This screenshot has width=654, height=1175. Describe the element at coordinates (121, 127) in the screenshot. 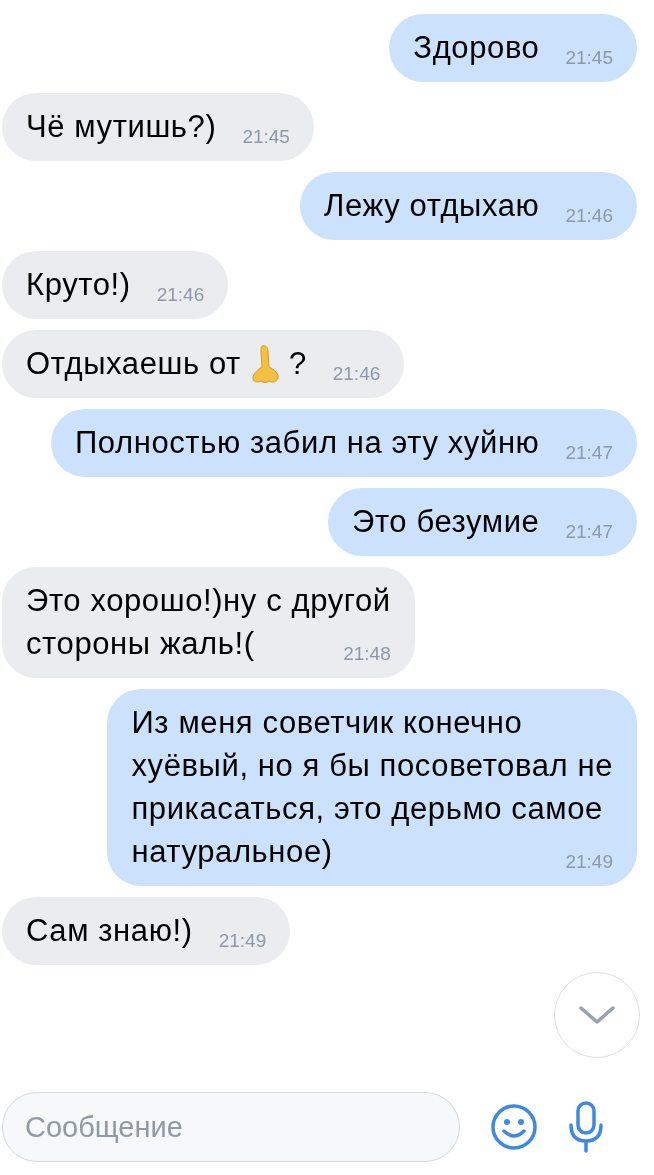

I see `message-text: Чё мутишь?)` at that location.